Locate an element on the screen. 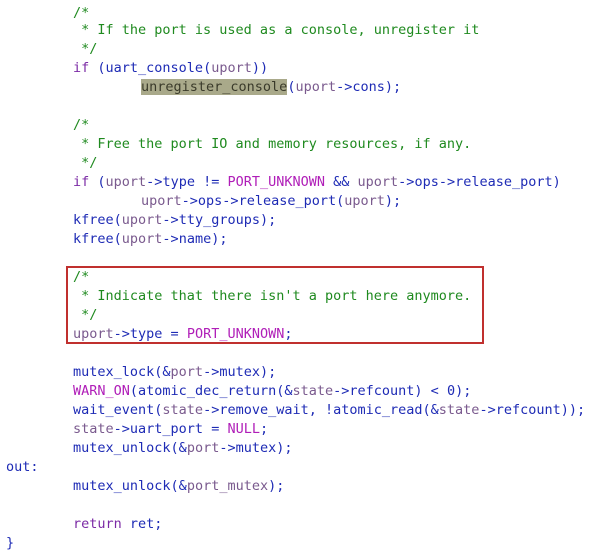  code-token: = is located at coordinates (215, 429).